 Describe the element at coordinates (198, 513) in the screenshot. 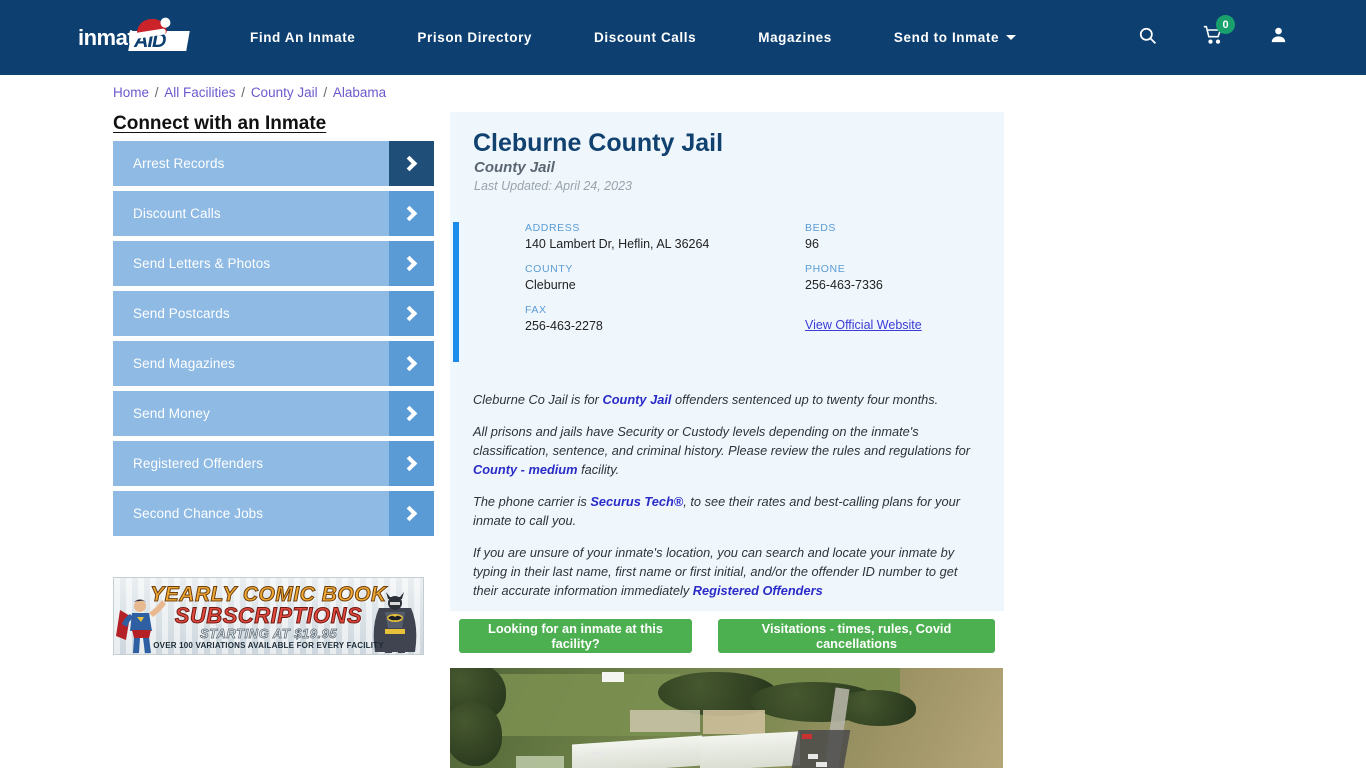

I see `sidebar-item-label: Second Chance Jobs` at that location.